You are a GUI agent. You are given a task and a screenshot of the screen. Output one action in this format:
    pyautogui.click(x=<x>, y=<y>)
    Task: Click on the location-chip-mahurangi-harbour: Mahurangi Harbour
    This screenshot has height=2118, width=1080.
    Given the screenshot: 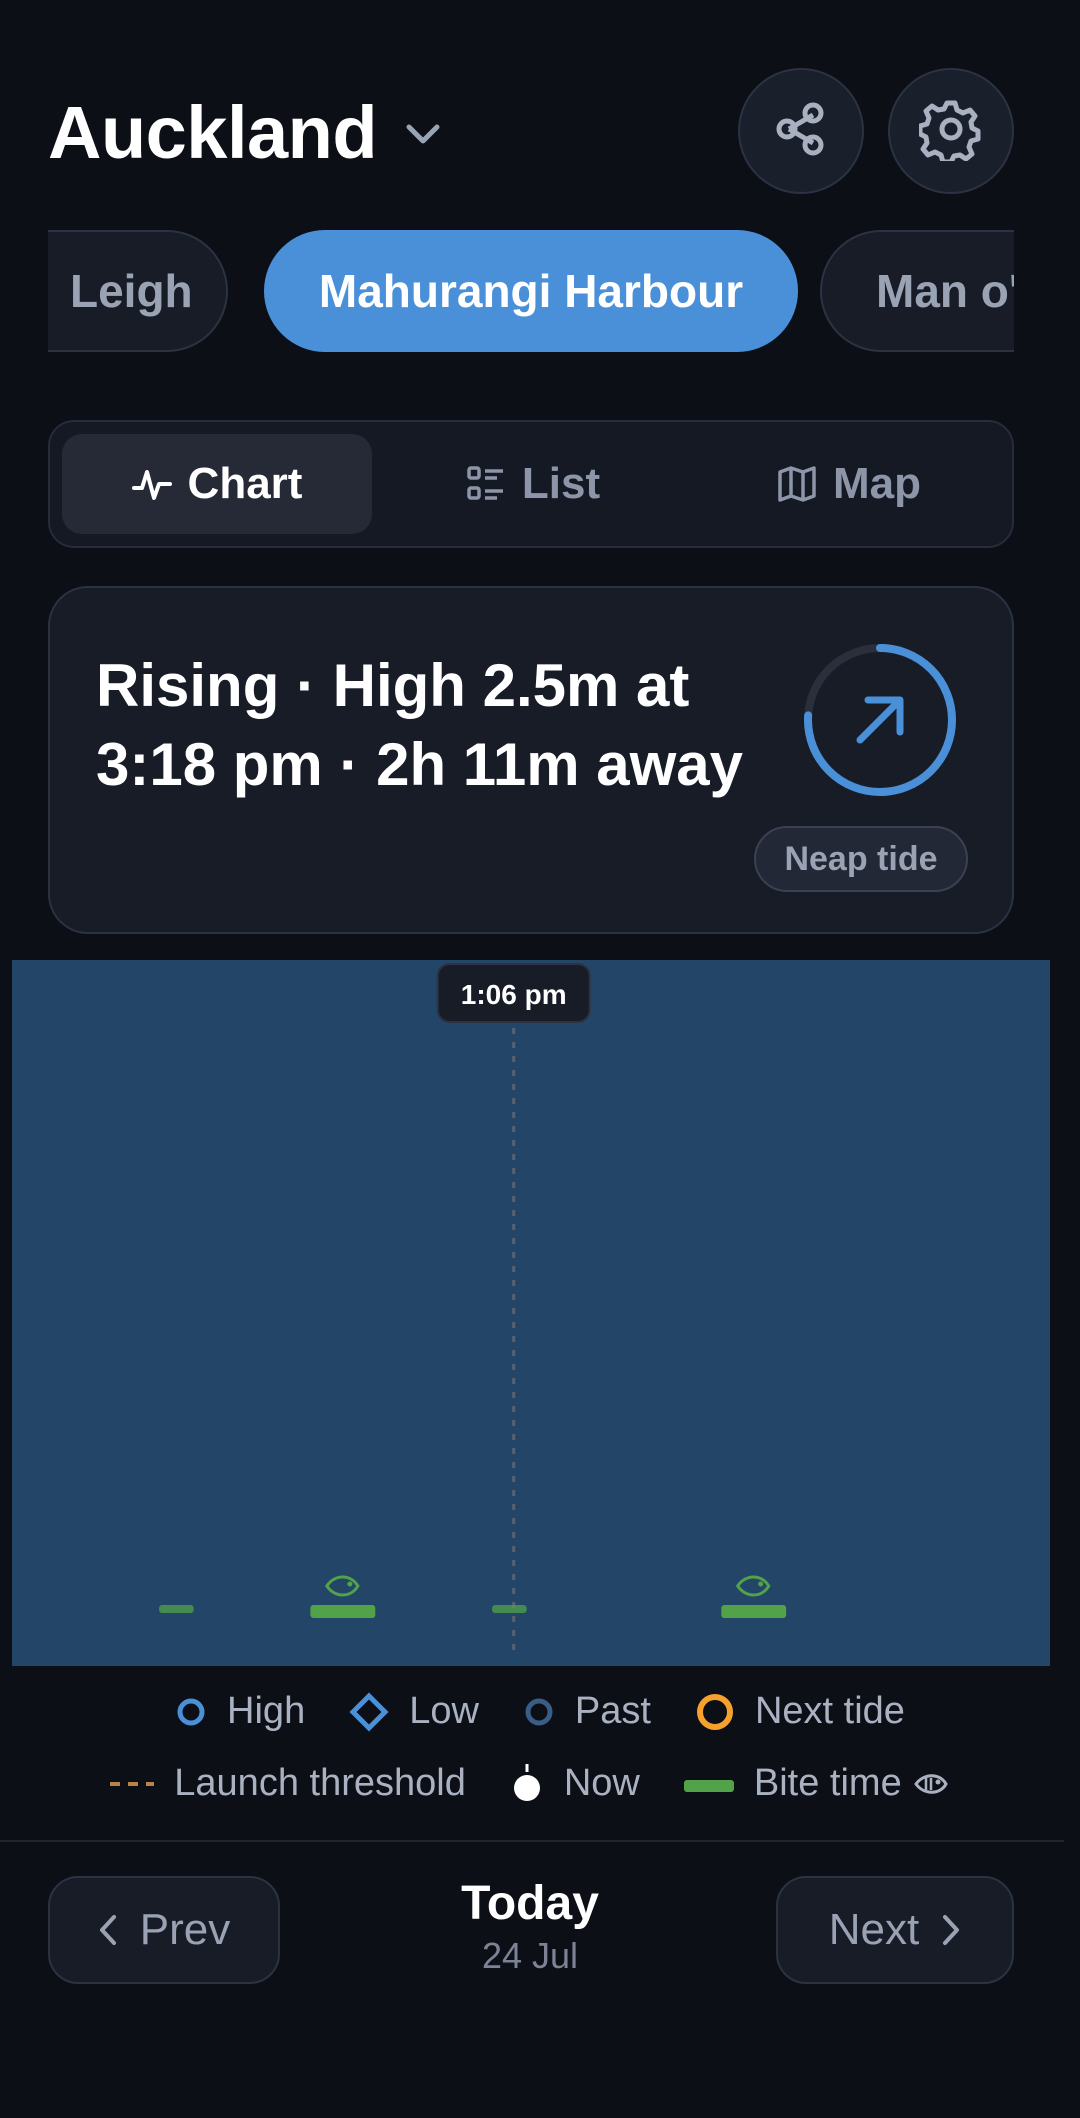 What is the action you would take?
    pyautogui.click(x=531, y=291)
    